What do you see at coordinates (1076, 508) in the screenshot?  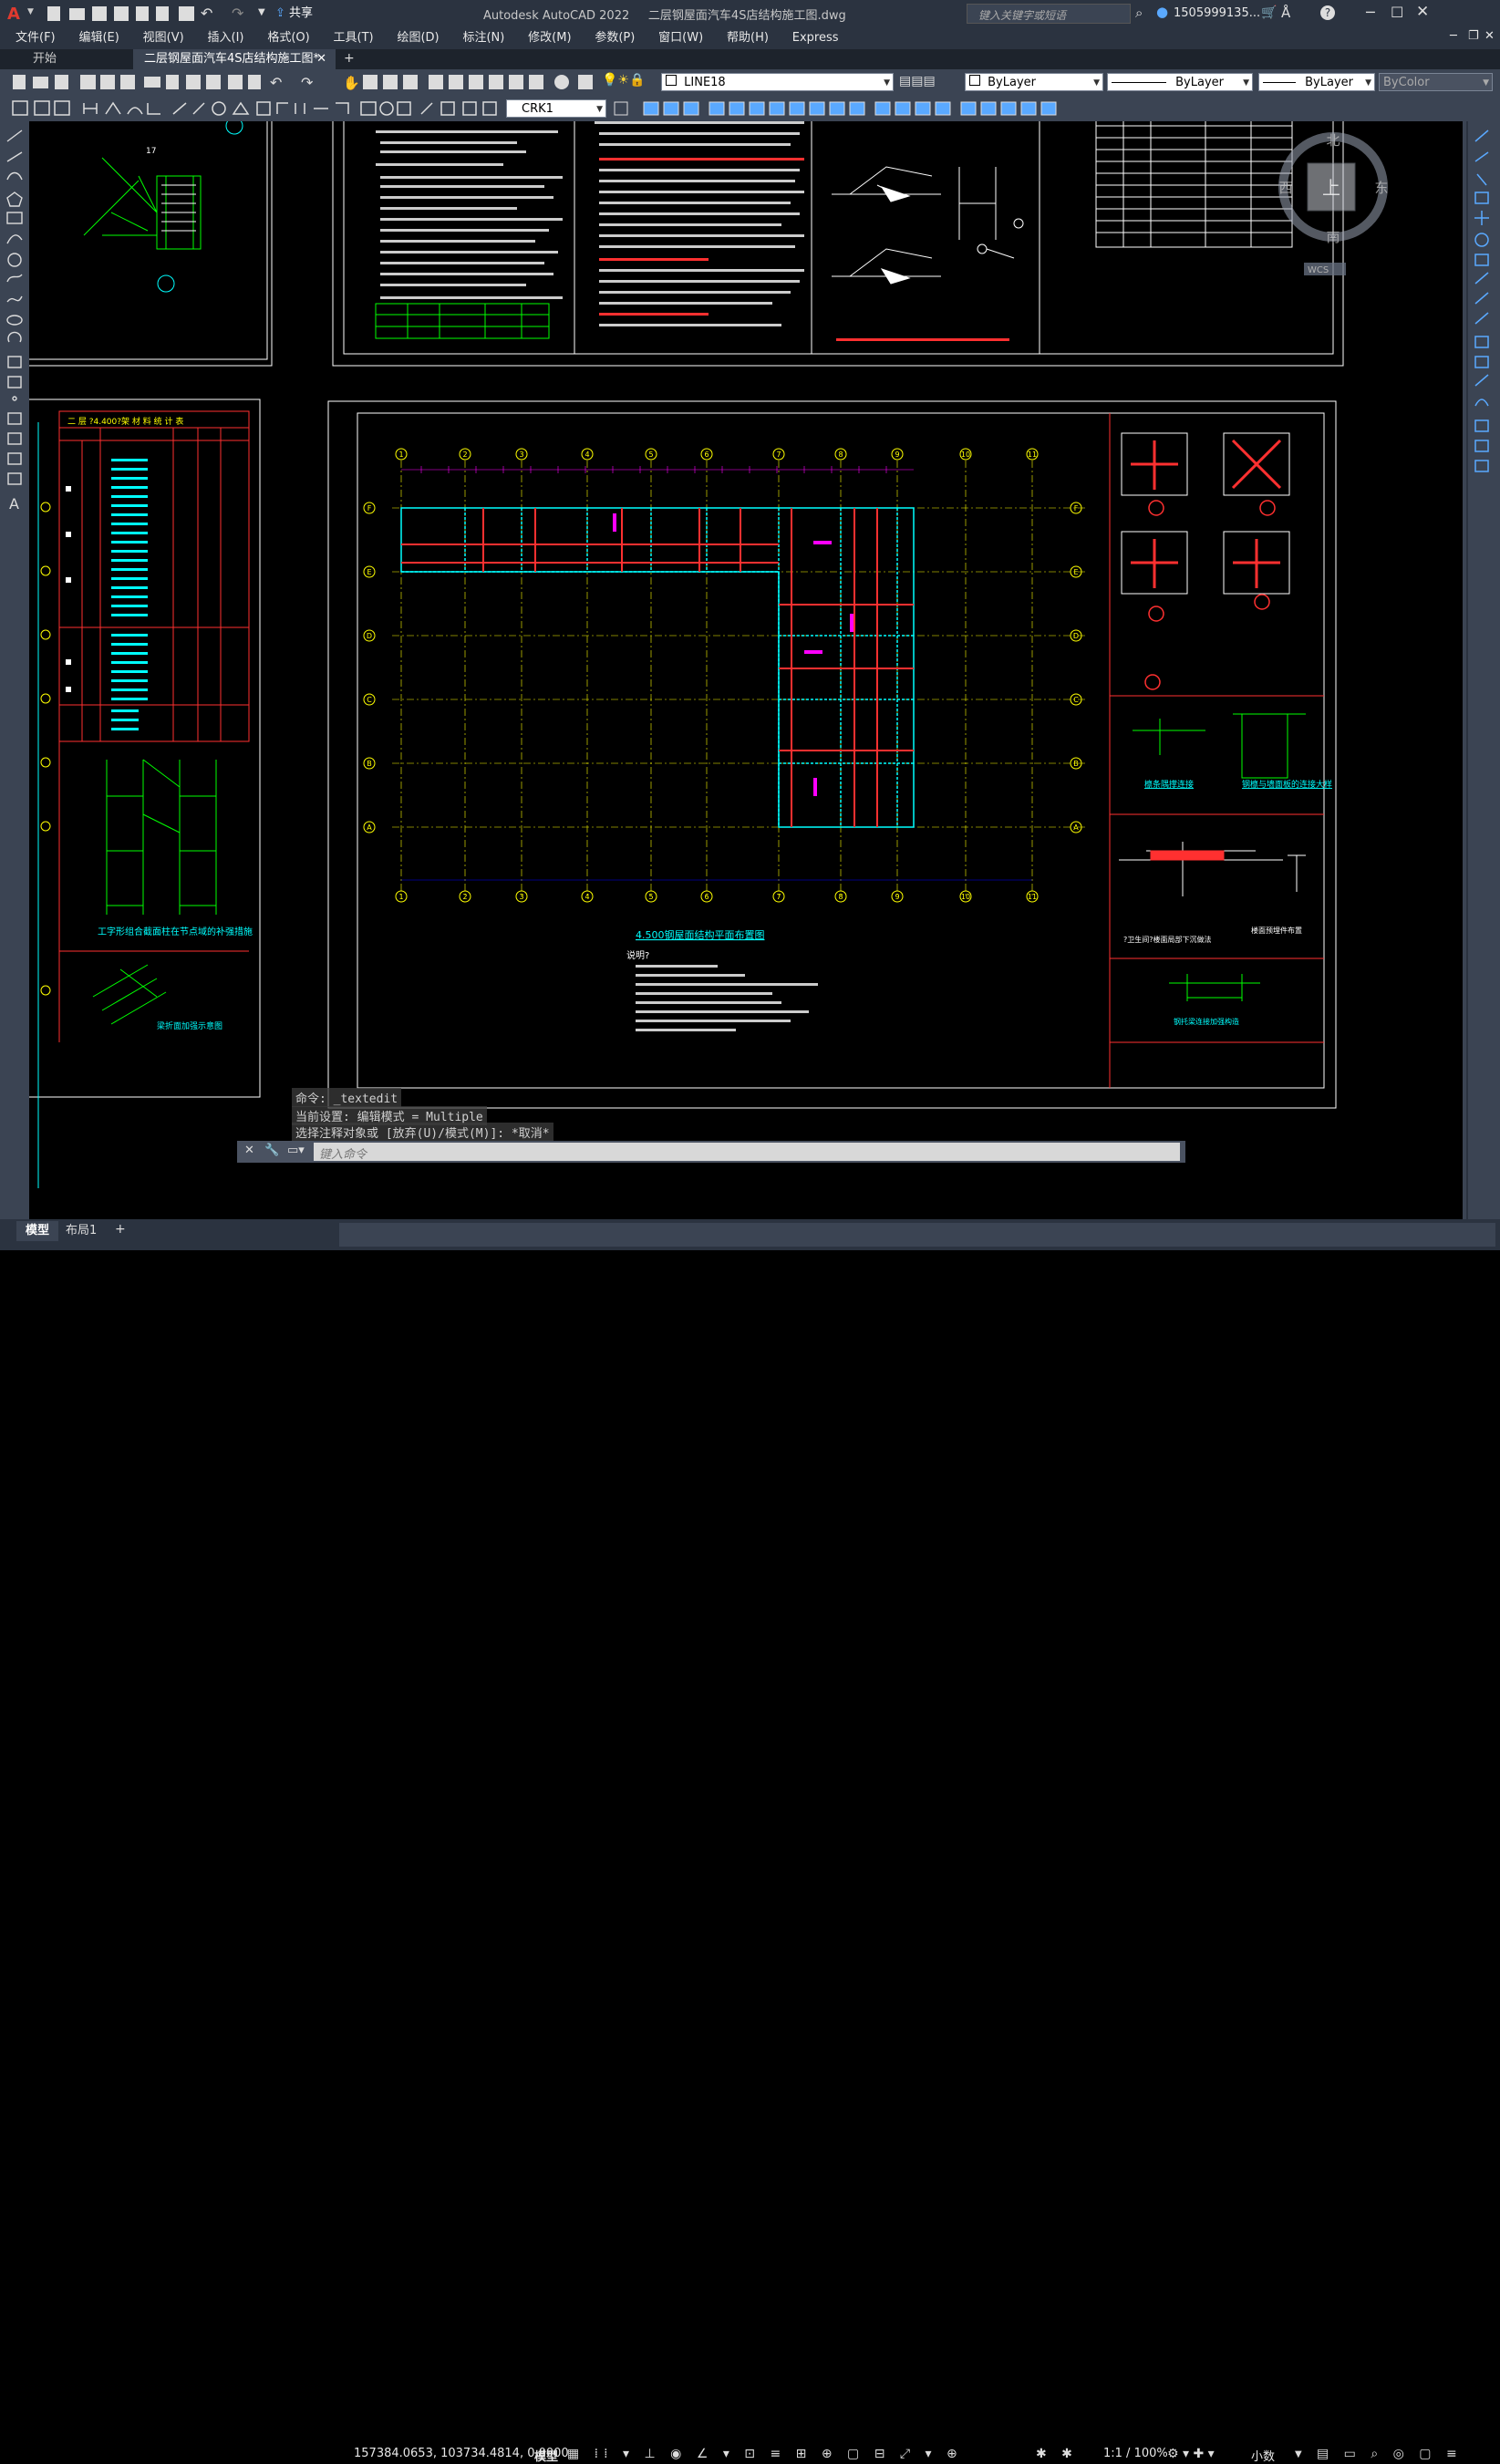 I see `svg-text: F` at bounding box center [1076, 508].